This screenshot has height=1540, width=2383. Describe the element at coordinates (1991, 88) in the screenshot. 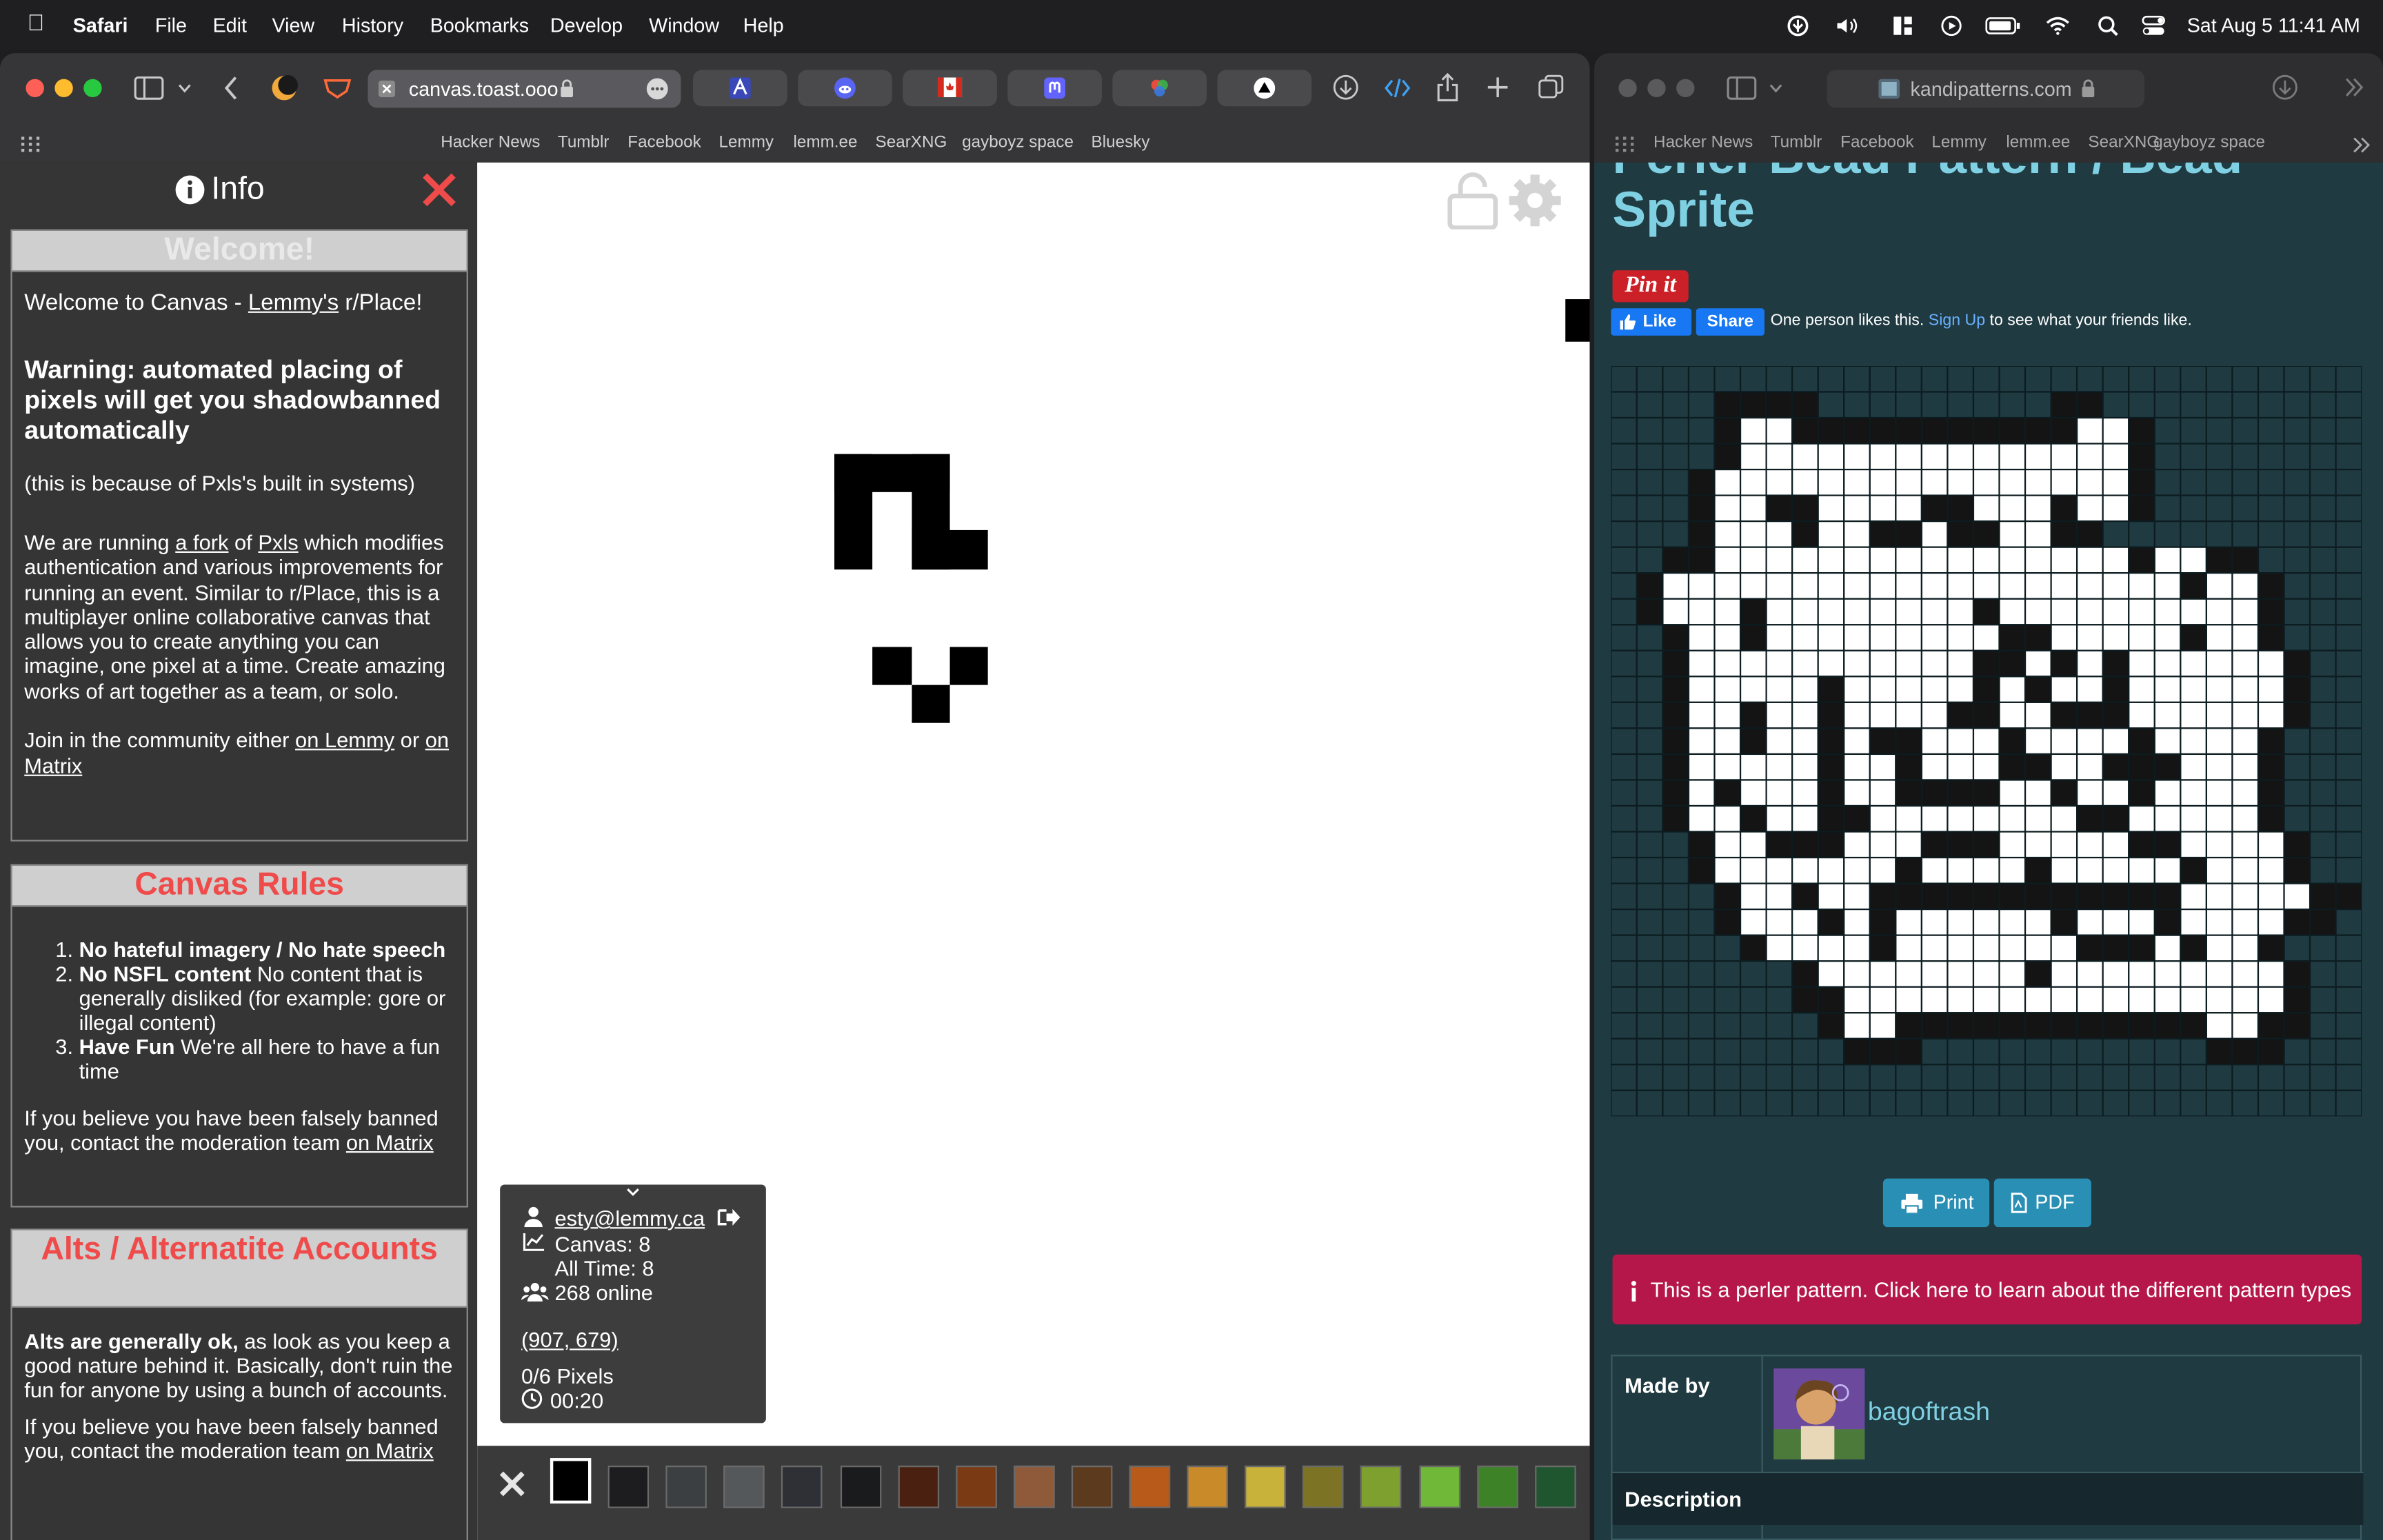

I see `url-text: kandipatterns.com` at that location.